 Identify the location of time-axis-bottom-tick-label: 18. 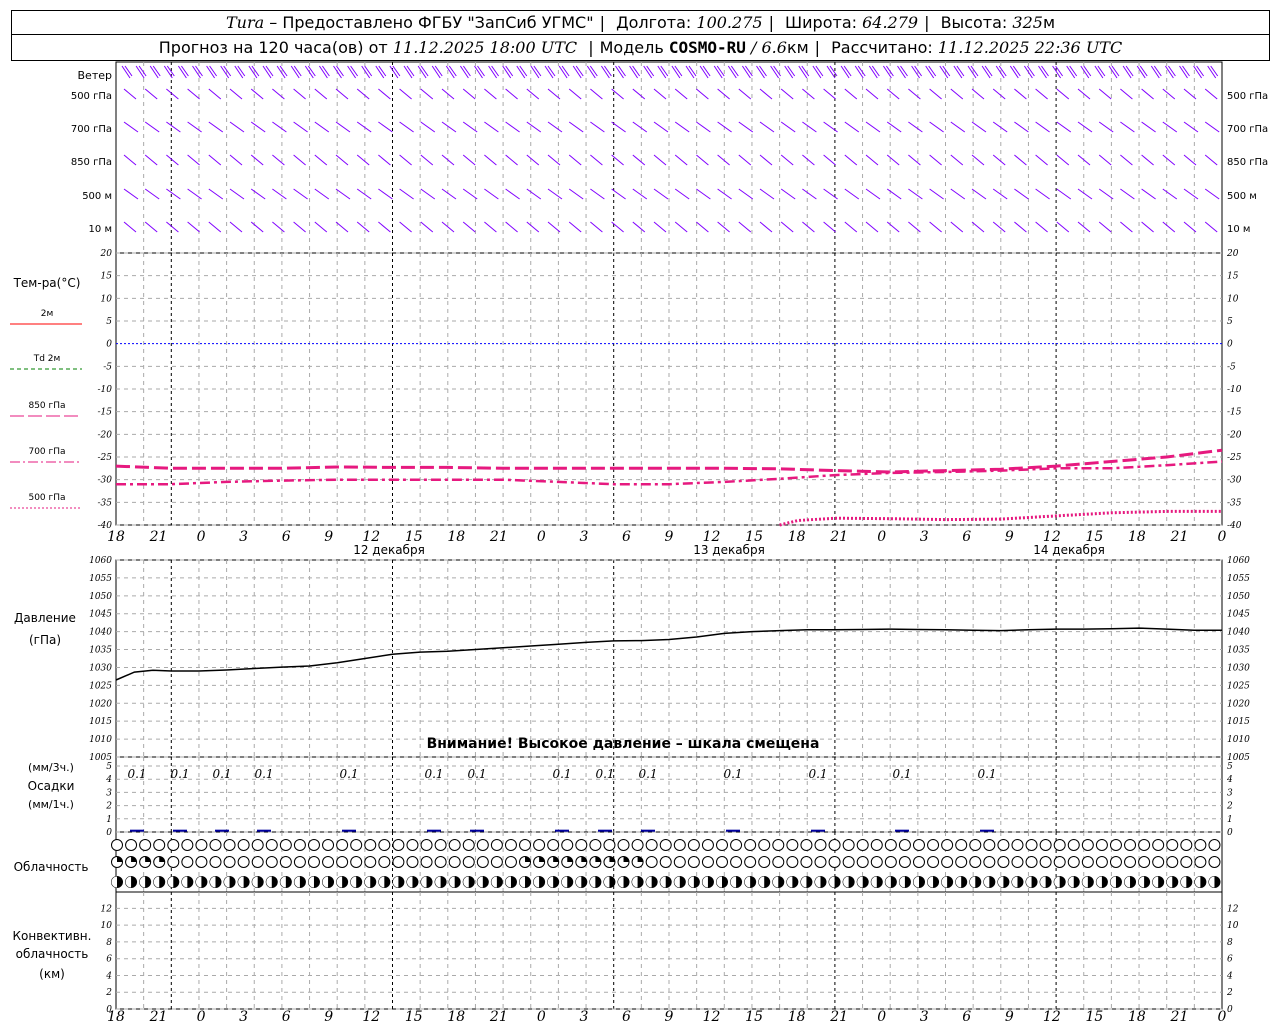
(456, 1016).